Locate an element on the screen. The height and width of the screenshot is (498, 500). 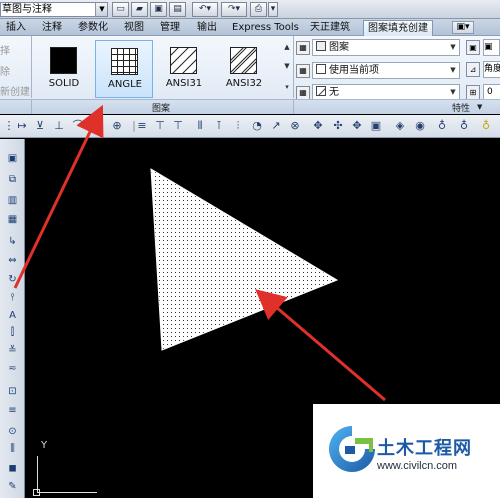
dim-continue-icon: ⊺ is located at coordinates (219, 126).